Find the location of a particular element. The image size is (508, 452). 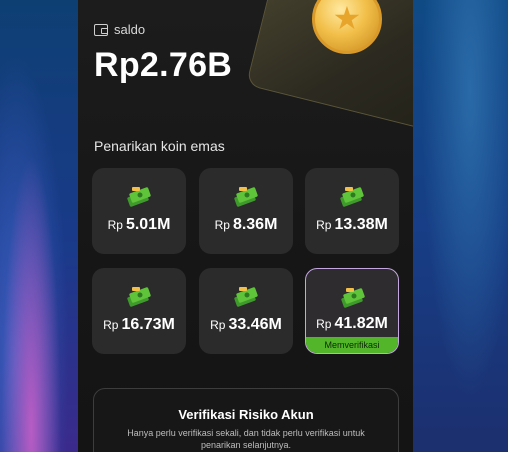

withdraw-option-amount: Rp 13.38M is located at coordinates (352, 224).